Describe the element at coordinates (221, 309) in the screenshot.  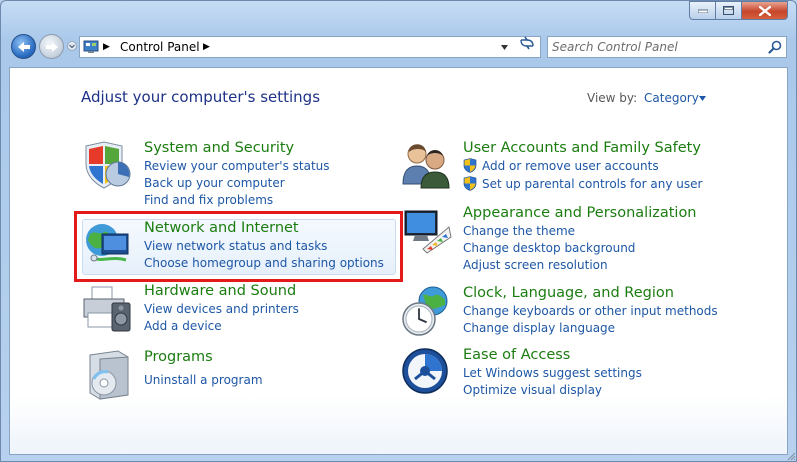
I see `link-devices-printers: View devices and printers` at that location.